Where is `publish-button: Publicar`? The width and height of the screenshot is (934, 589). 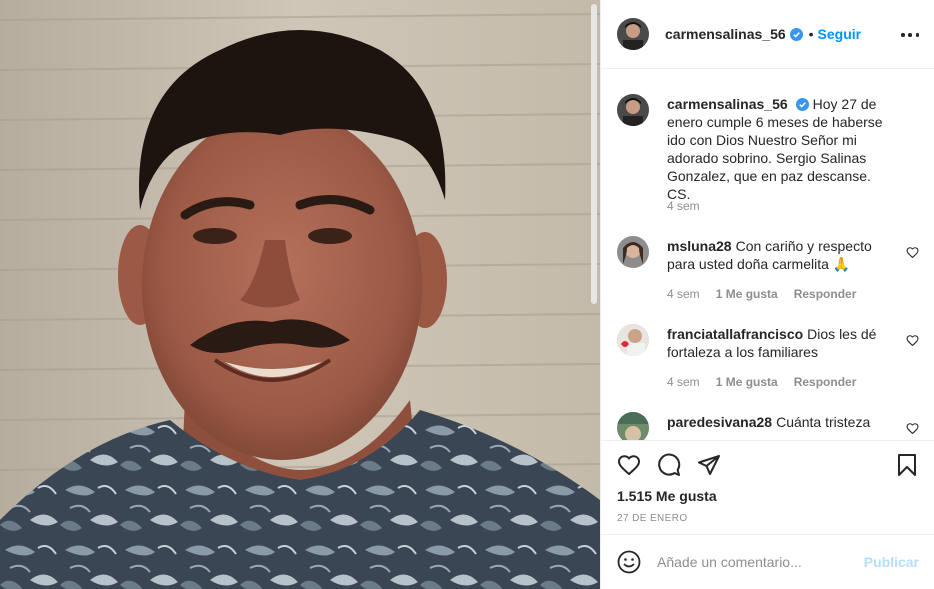 publish-button: Publicar is located at coordinates (891, 562).